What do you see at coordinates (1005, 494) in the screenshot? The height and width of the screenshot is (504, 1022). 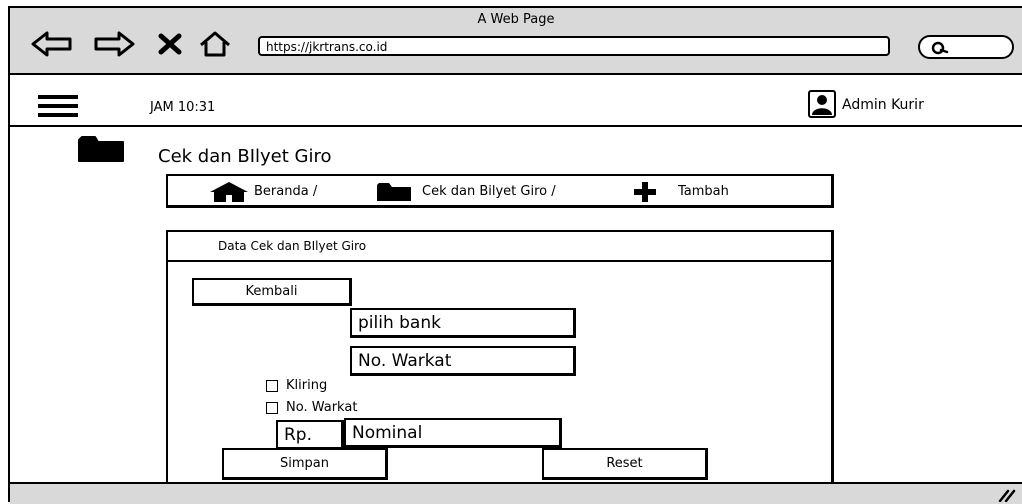 I see `resize-grip-icon` at bounding box center [1005, 494].